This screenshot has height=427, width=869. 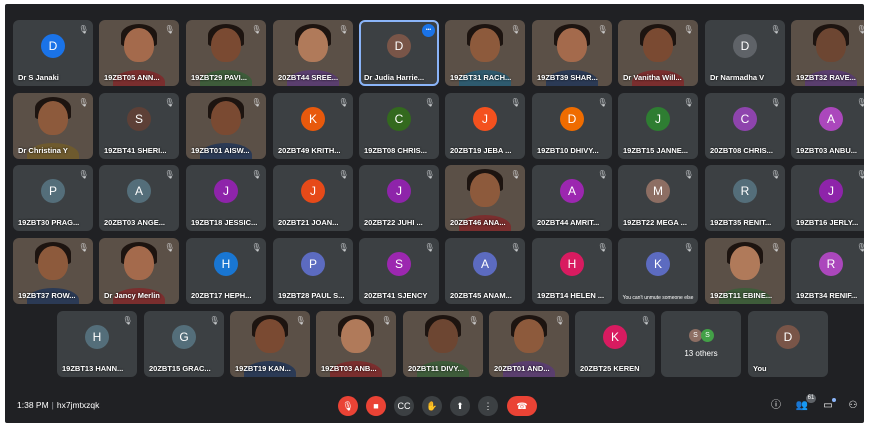 What do you see at coordinates (701, 344) in the screenshot?
I see `participant-tile: S S 13 others` at bounding box center [701, 344].